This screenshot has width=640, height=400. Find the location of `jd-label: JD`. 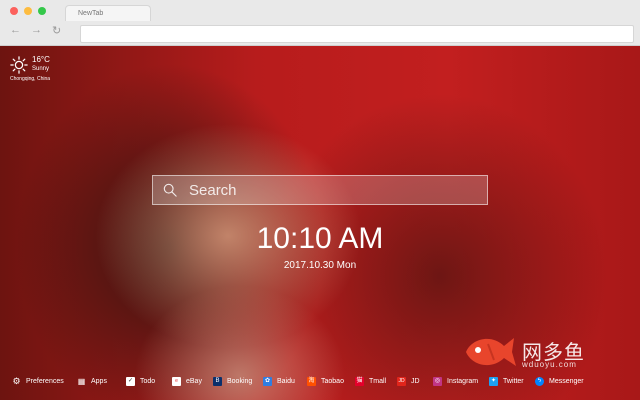

jd-label: JD is located at coordinates (415, 381).